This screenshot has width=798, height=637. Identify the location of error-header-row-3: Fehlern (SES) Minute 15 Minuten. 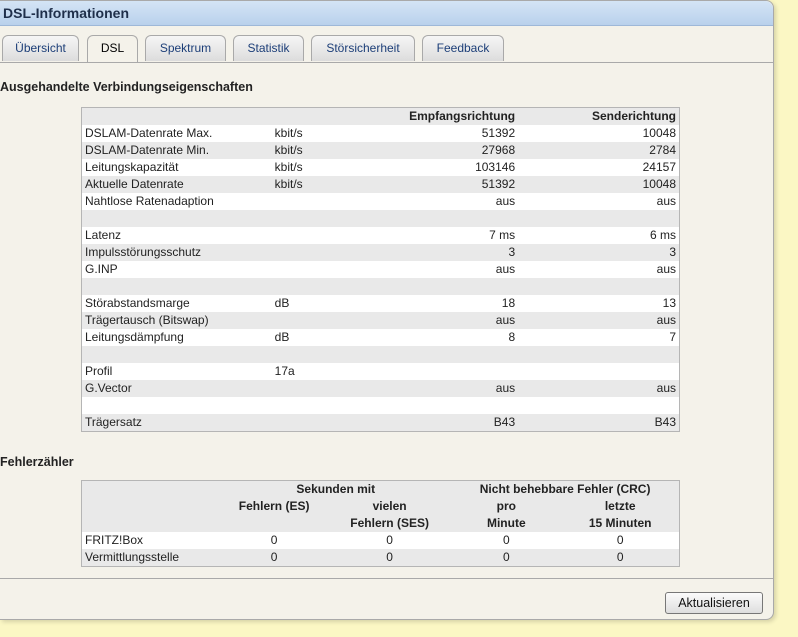
(380, 523).